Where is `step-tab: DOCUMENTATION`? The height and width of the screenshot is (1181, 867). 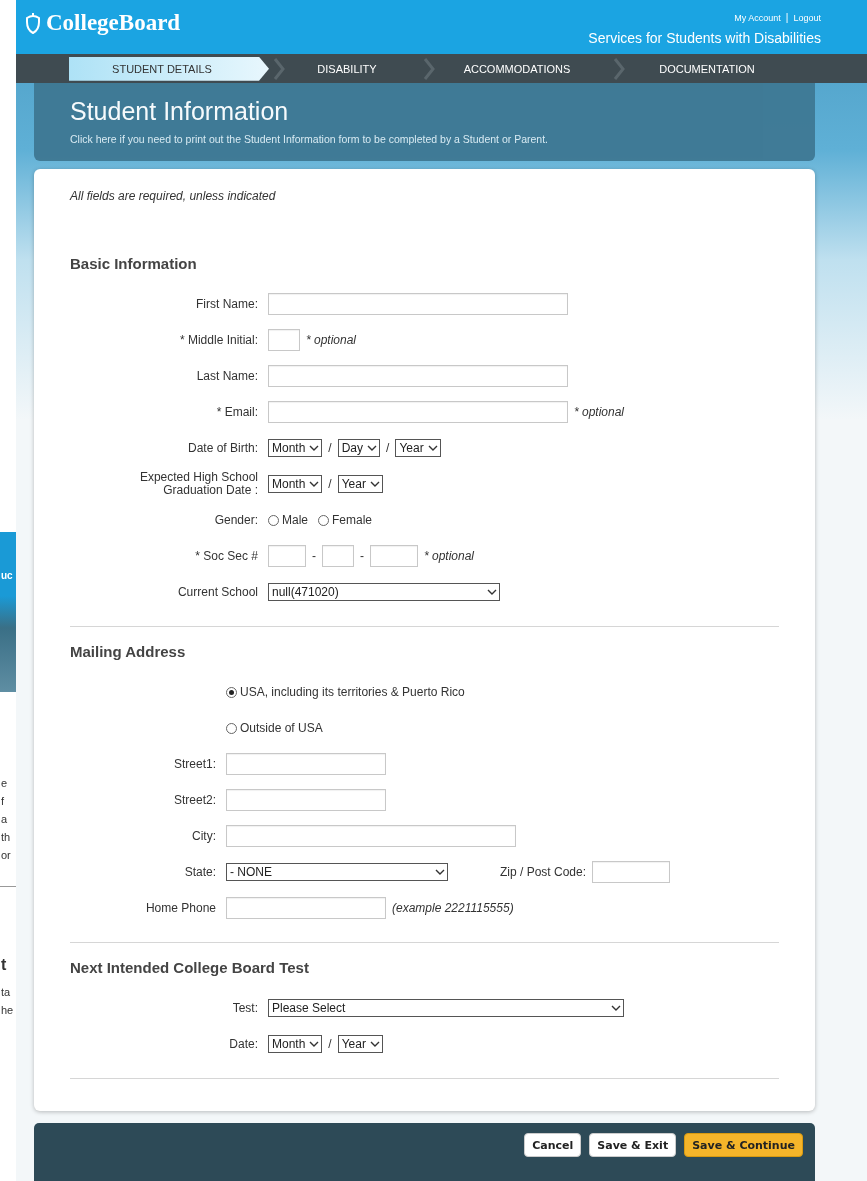 step-tab: DOCUMENTATION is located at coordinates (714, 68).